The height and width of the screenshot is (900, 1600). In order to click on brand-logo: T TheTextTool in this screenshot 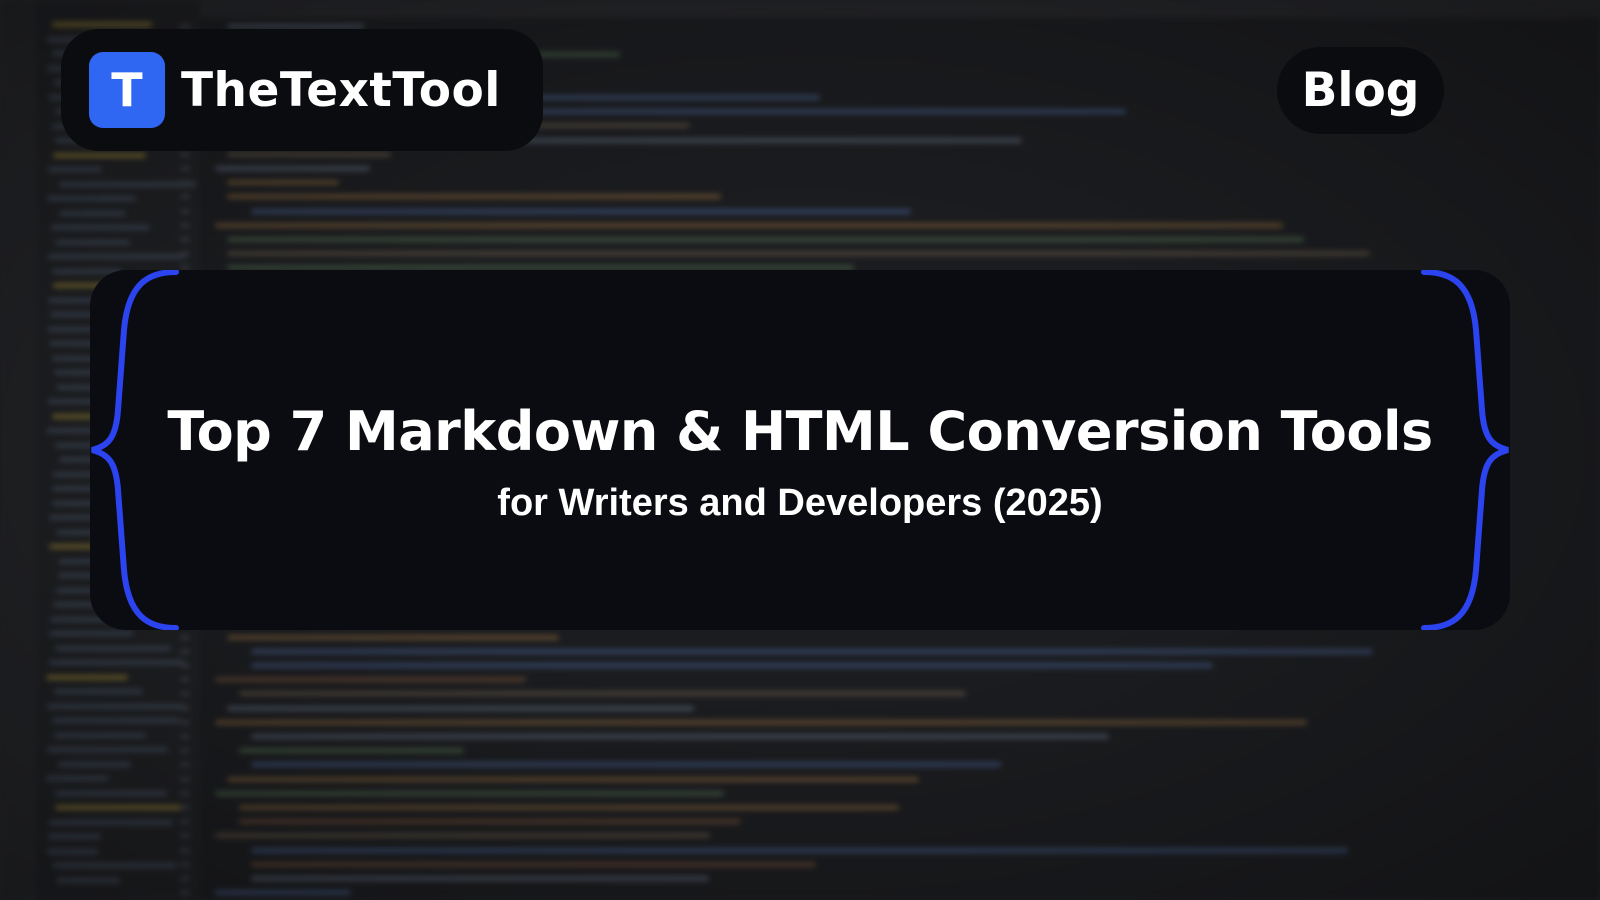, I will do `click(302, 90)`.